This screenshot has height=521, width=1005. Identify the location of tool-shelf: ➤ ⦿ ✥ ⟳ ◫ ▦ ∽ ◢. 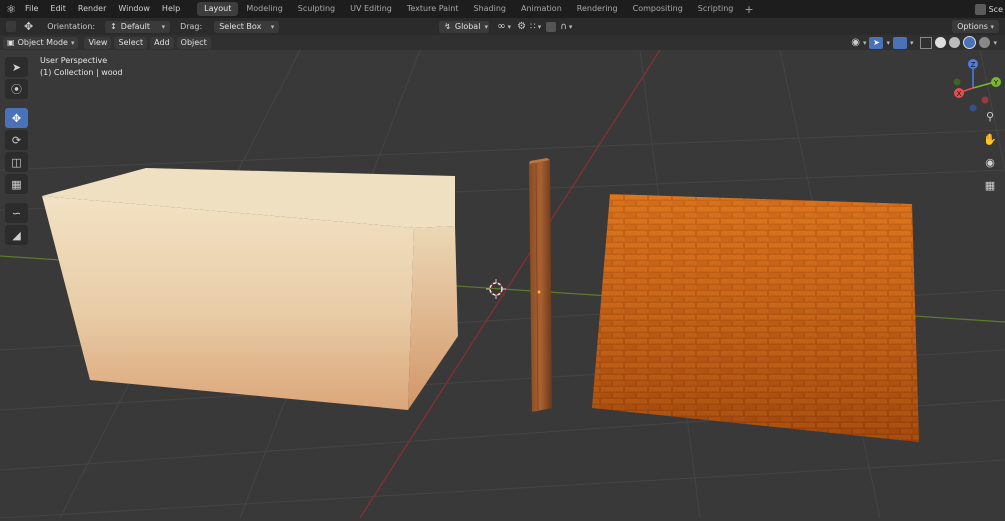
(16, 151).